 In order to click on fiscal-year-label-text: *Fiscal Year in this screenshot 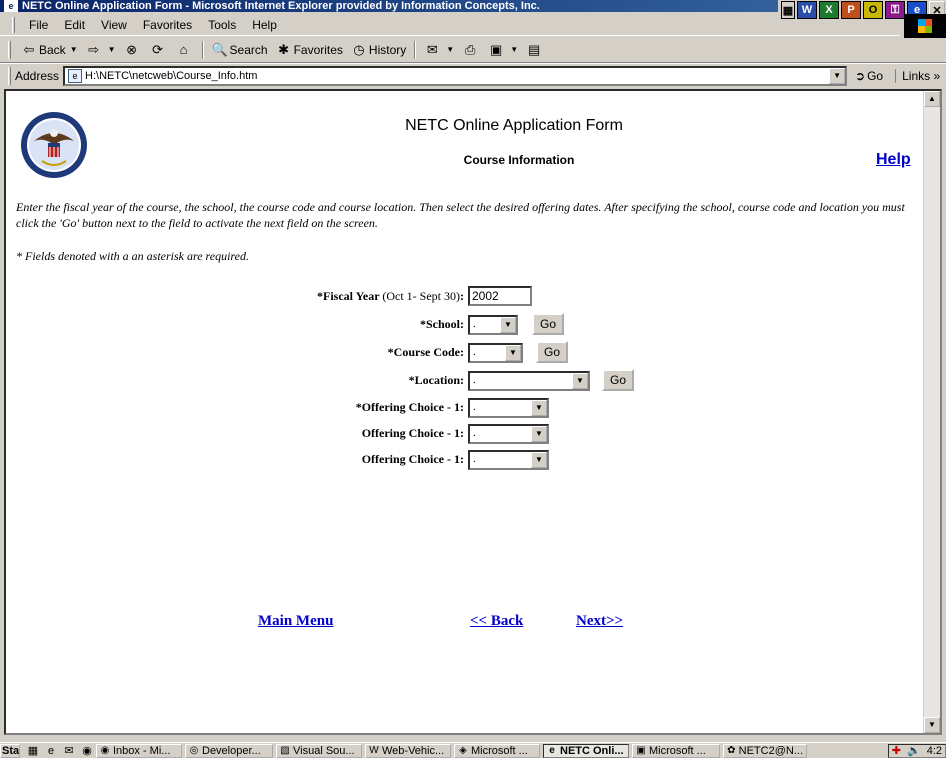, I will do `click(348, 296)`.